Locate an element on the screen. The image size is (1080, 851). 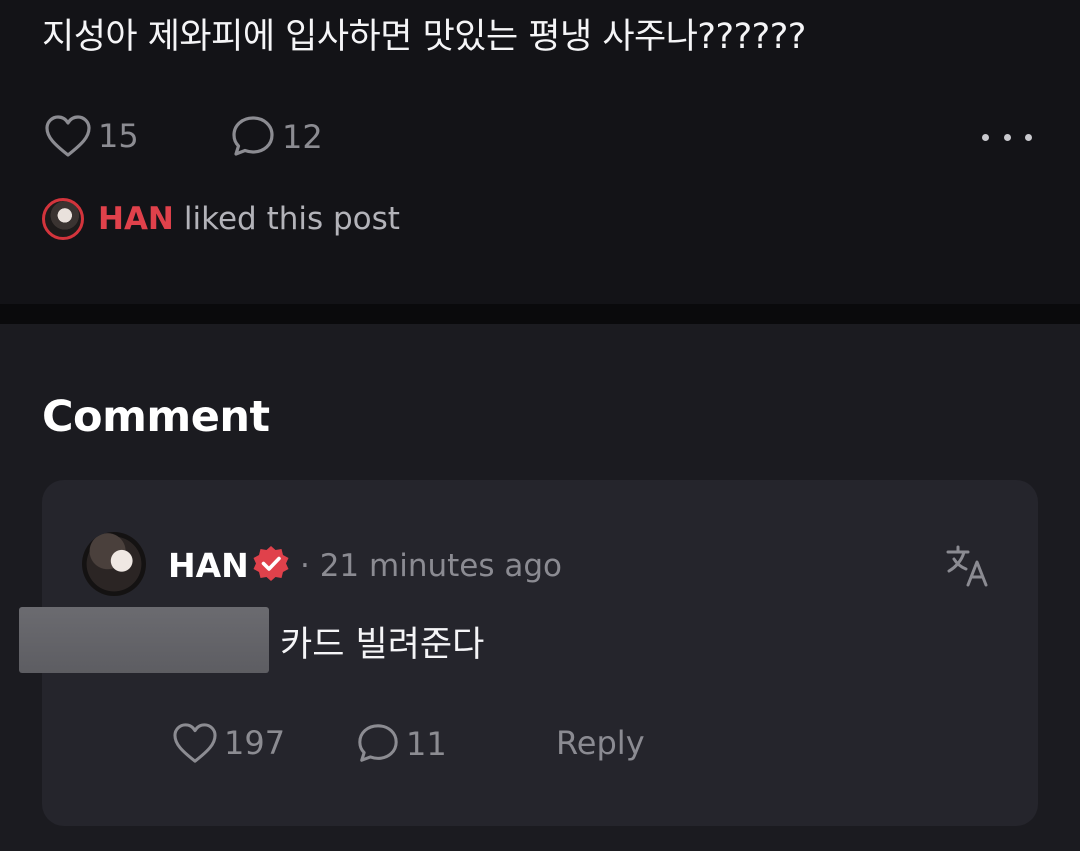
comment-like-button: 197 is located at coordinates (228, 743).